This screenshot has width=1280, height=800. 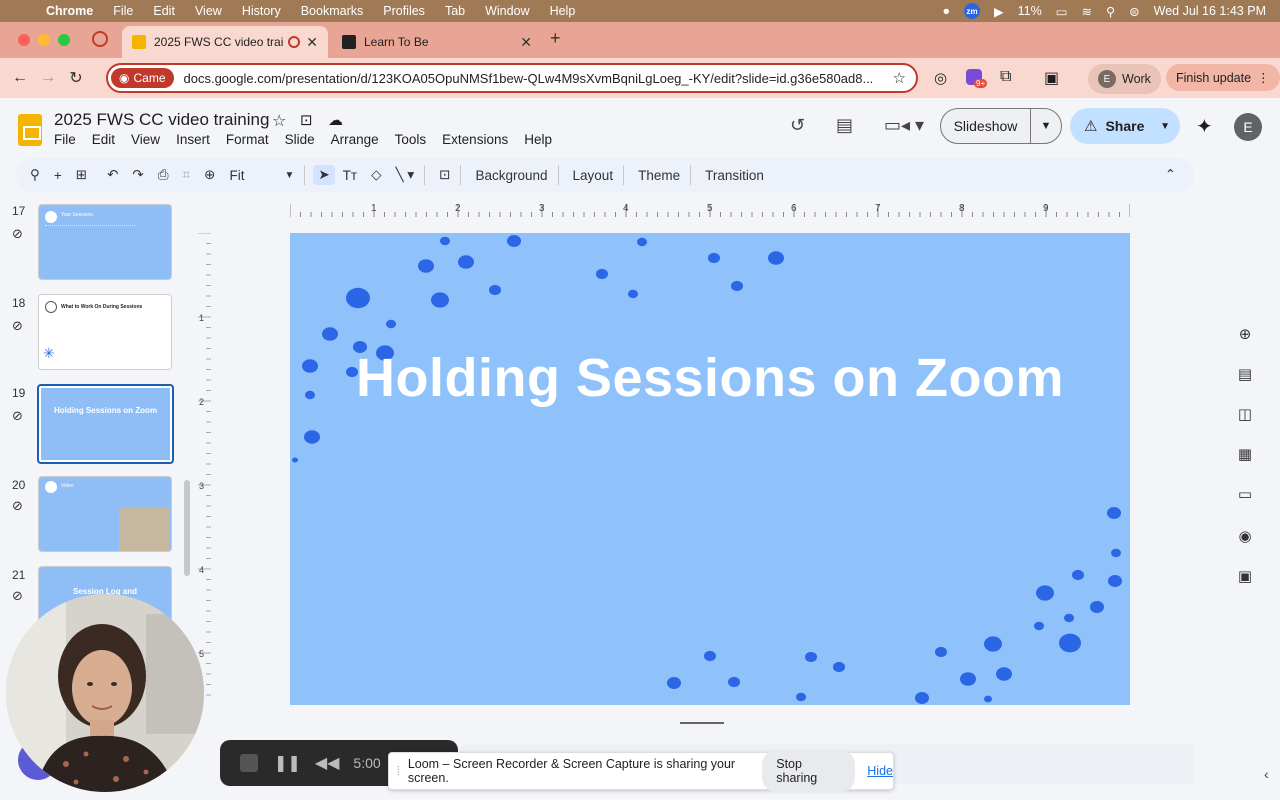 I want to click on undo-icon: ↶, so click(x=112, y=175).